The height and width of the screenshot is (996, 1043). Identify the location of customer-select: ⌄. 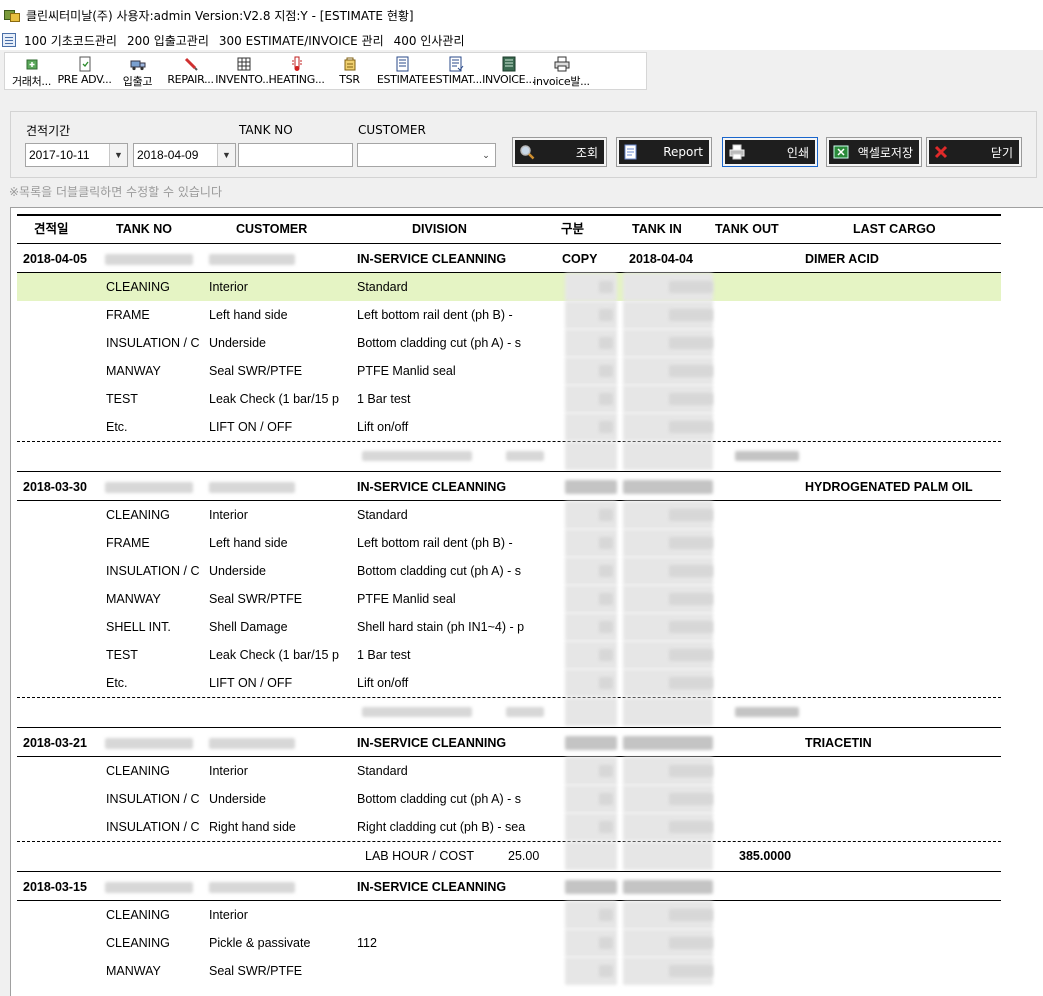
(426, 155).